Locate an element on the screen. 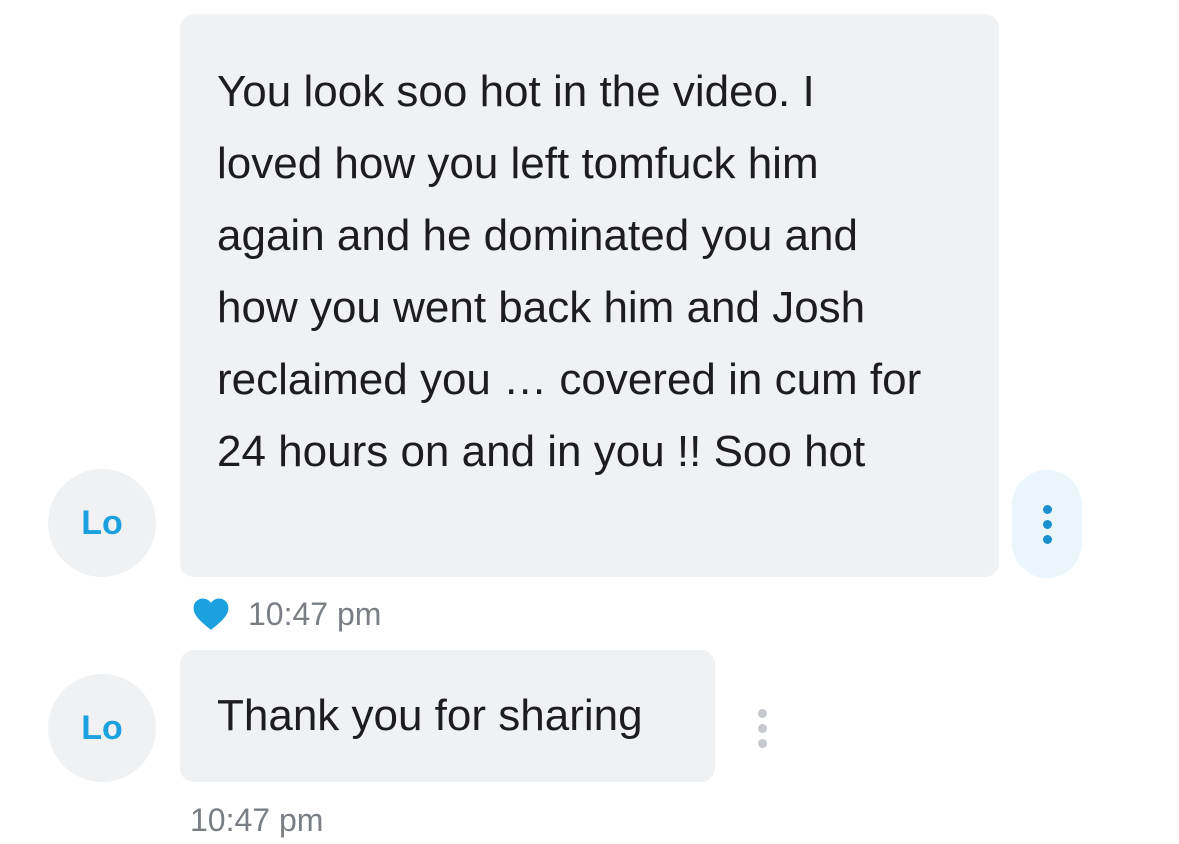 Image resolution: width=1179 pixels, height=844 pixels. message-bubble: Thank you for sharing is located at coordinates (447, 716).